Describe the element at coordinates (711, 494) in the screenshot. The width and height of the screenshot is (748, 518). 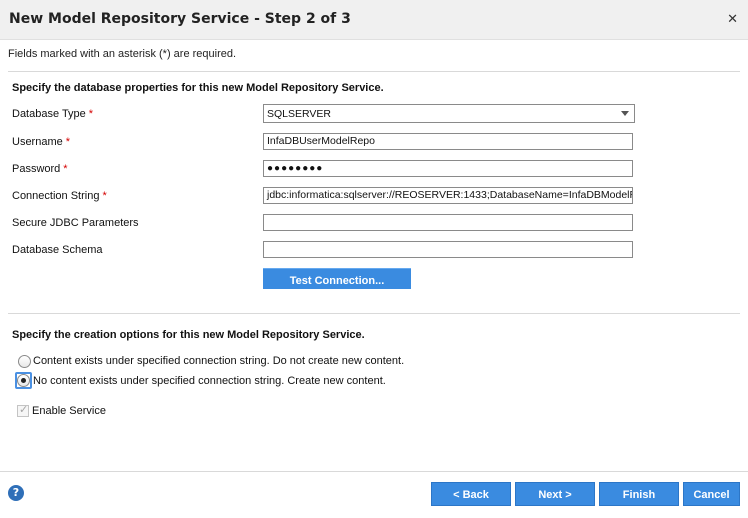
I see `cancel-button: Cancel` at that location.